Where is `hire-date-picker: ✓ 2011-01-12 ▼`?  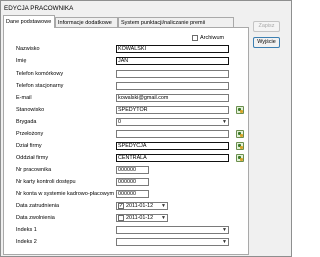
hire-date-picker: ✓ 2011-01-12 ▼ is located at coordinates (142, 206).